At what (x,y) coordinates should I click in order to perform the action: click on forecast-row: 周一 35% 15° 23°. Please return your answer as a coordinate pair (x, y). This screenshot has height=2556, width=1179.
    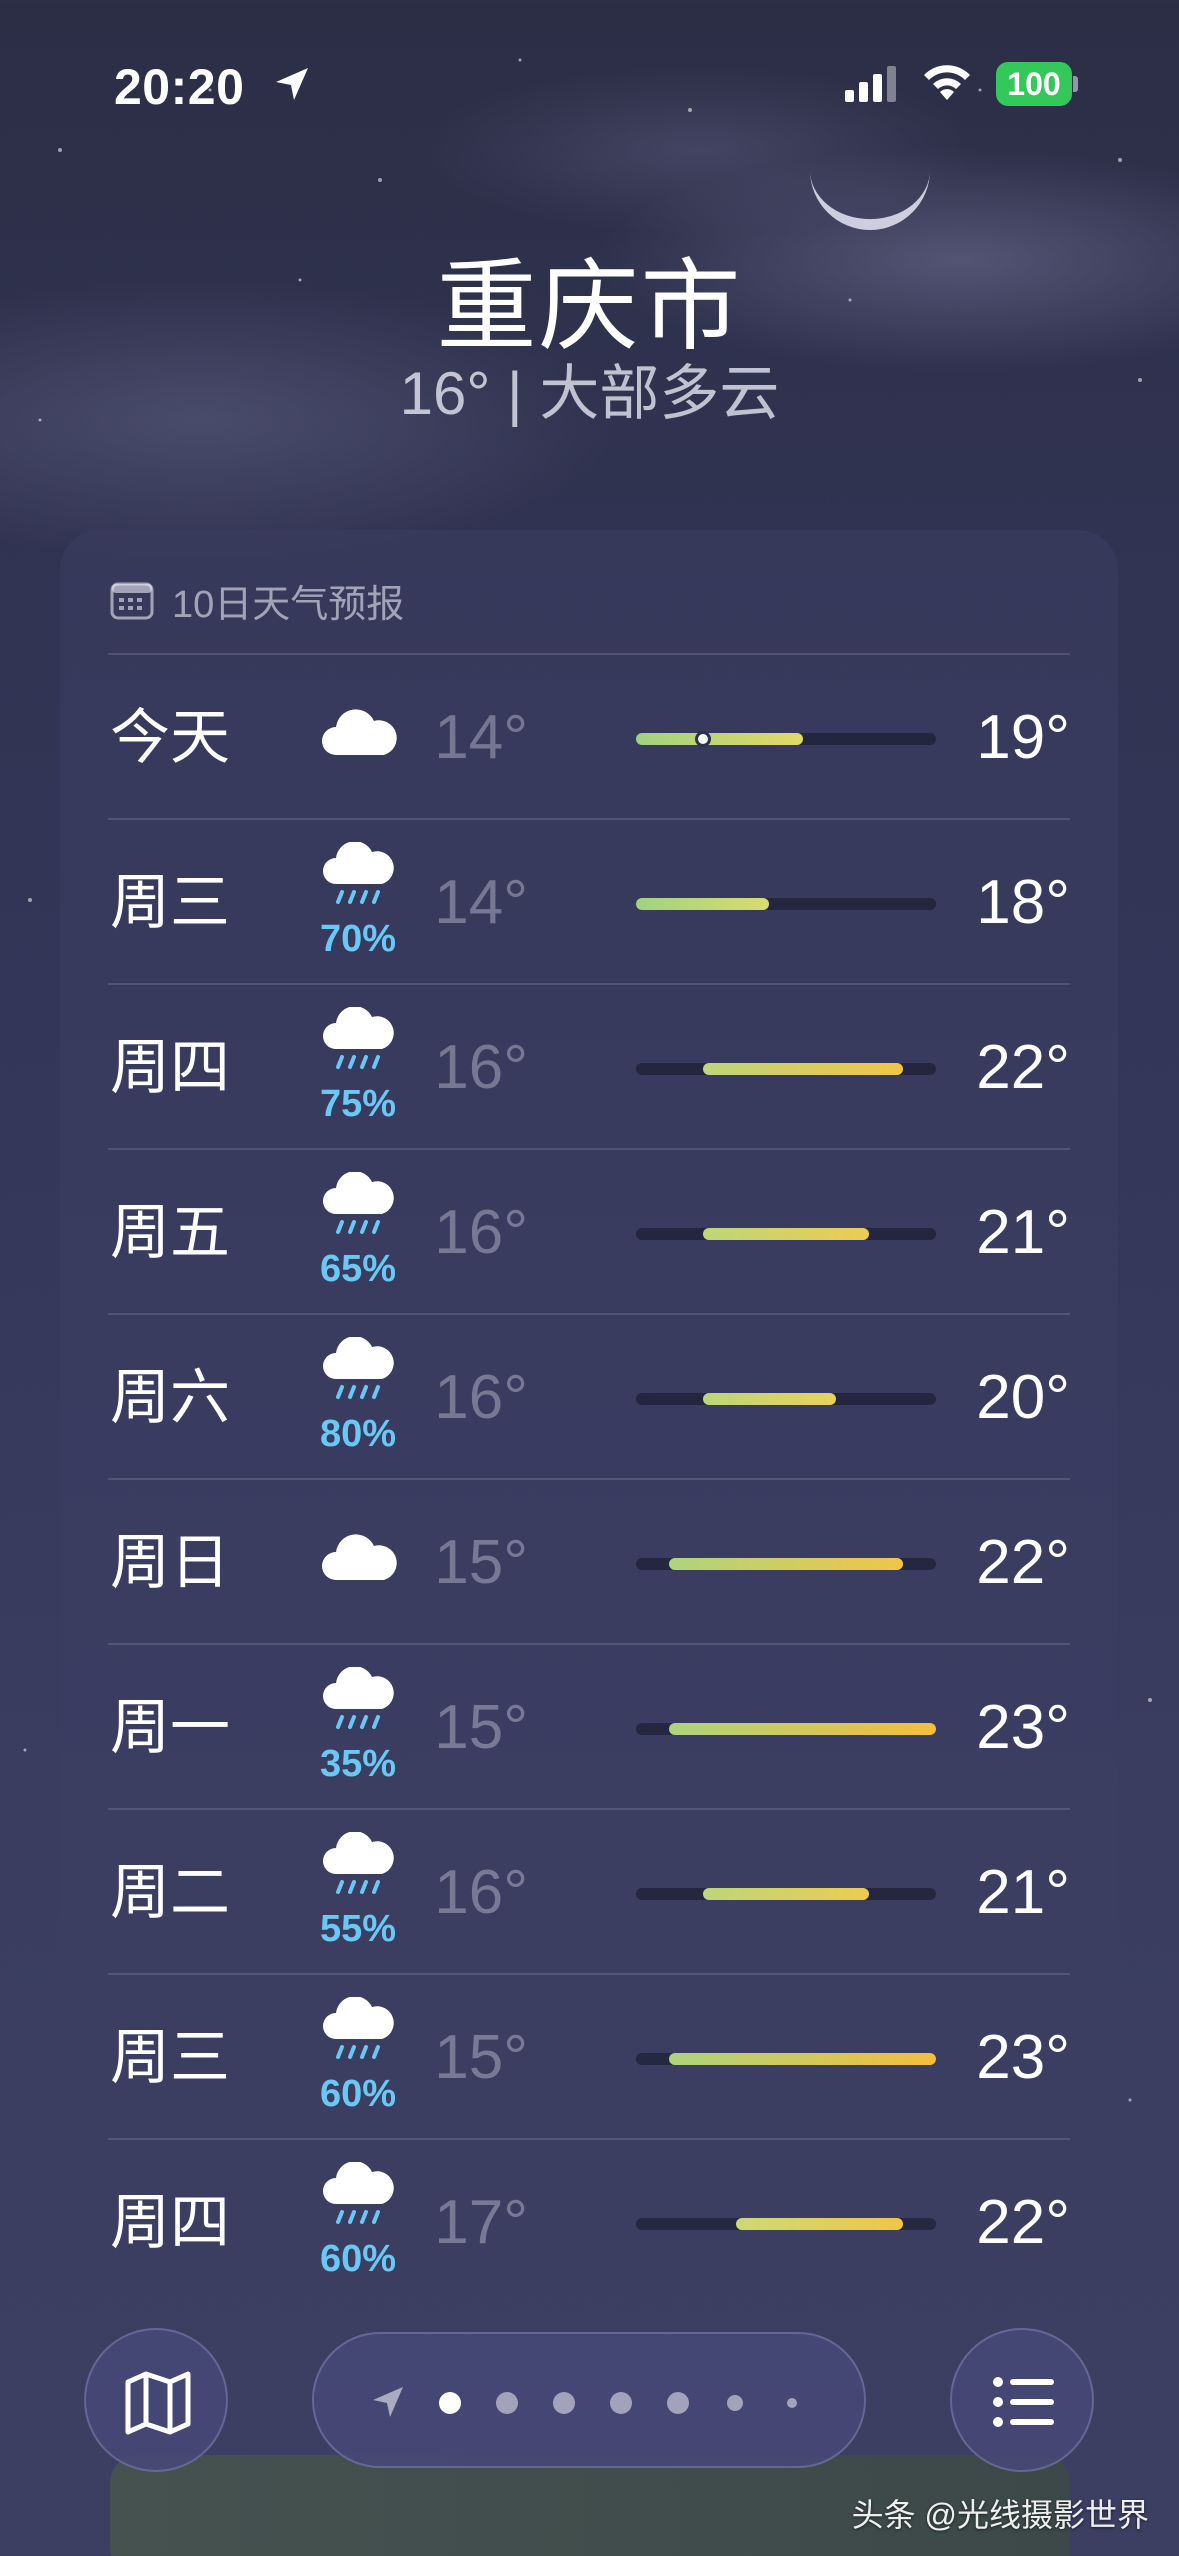
    Looking at the image, I should click on (589, 1725).